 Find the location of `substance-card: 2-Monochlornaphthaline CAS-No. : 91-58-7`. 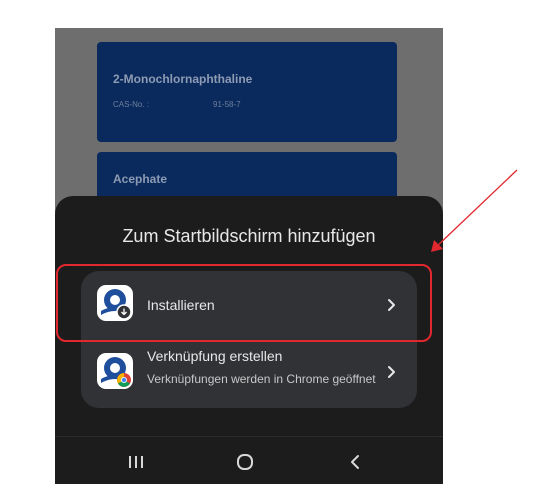

substance-card: 2-Monochlornaphthaline CAS-No. : 91-58-7 is located at coordinates (247, 92).